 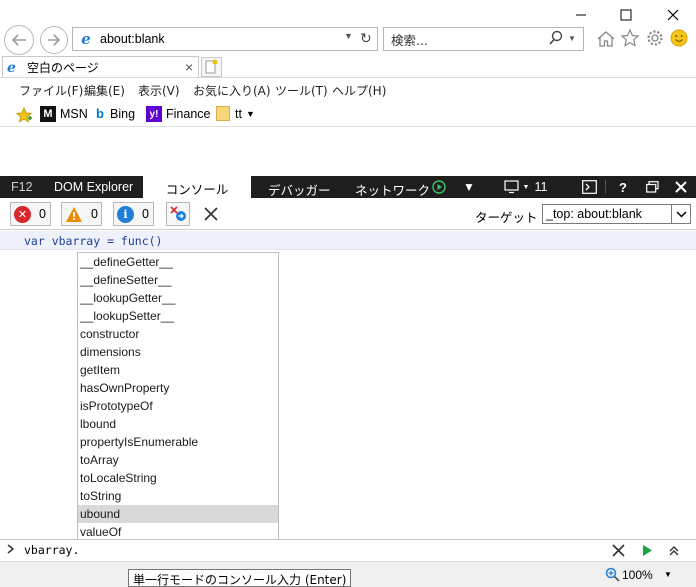 I want to click on tab-debugger: デバッガー, so click(x=299, y=189).